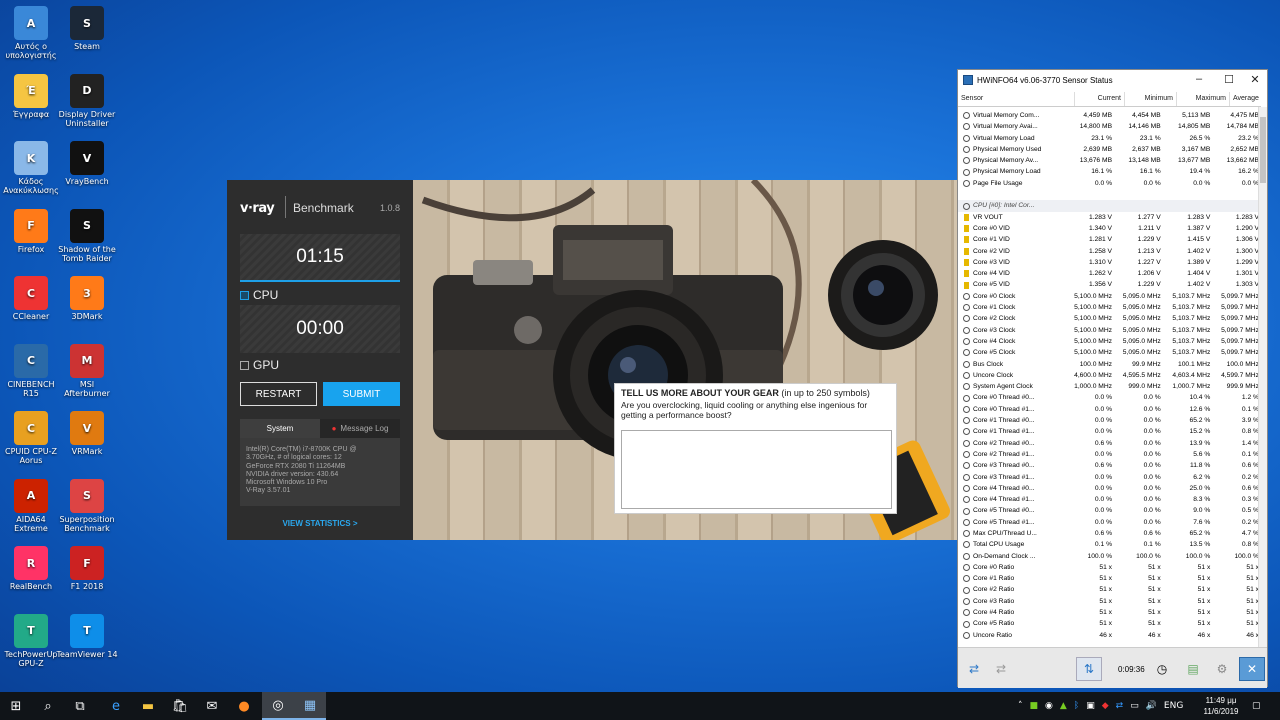 The image size is (1280, 720). What do you see at coordinates (1255, 79) in the screenshot?
I see `close-icon: ✕` at bounding box center [1255, 79].